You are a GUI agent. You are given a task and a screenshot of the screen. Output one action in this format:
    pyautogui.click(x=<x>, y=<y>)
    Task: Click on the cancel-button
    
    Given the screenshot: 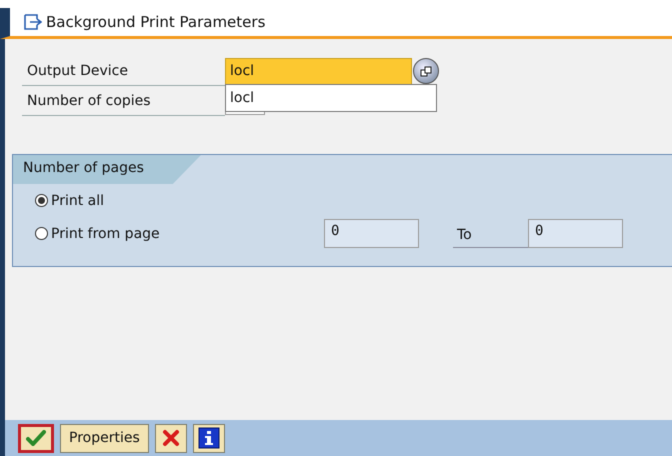 What is the action you would take?
    pyautogui.click(x=170, y=438)
    